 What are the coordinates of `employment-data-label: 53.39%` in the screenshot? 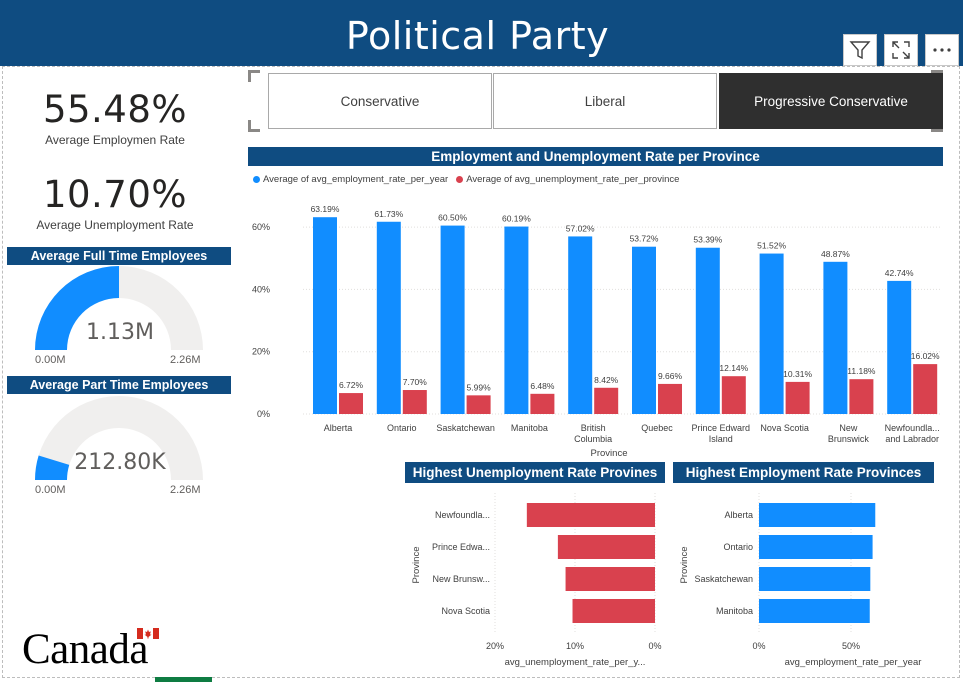 It's located at (707, 240).